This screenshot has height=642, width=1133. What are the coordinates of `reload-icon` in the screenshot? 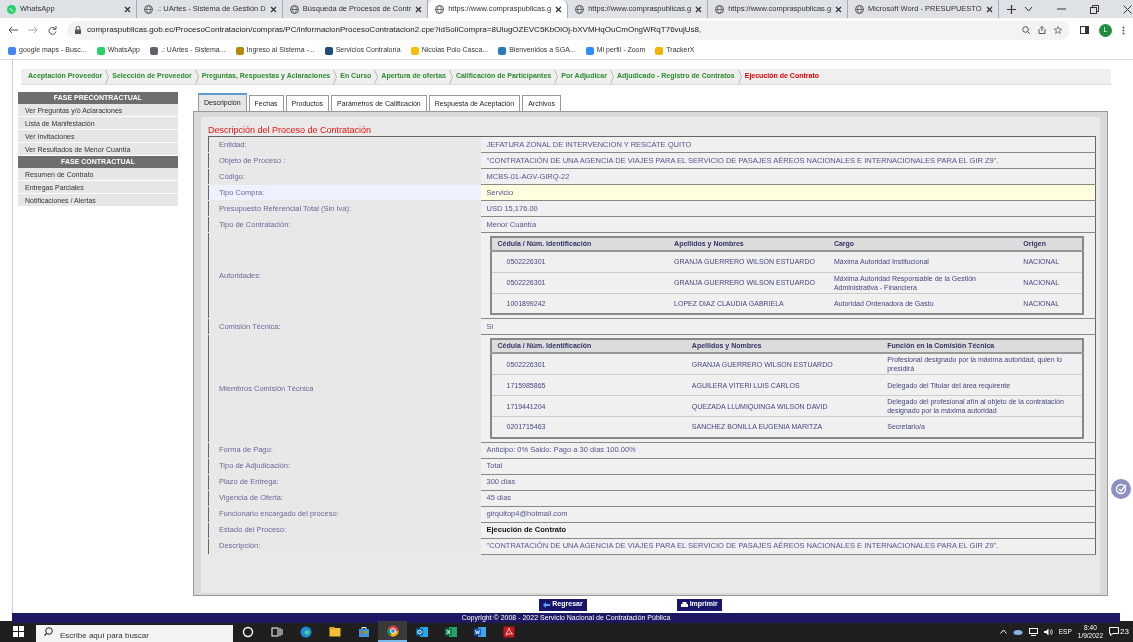 It's located at (52, 30).